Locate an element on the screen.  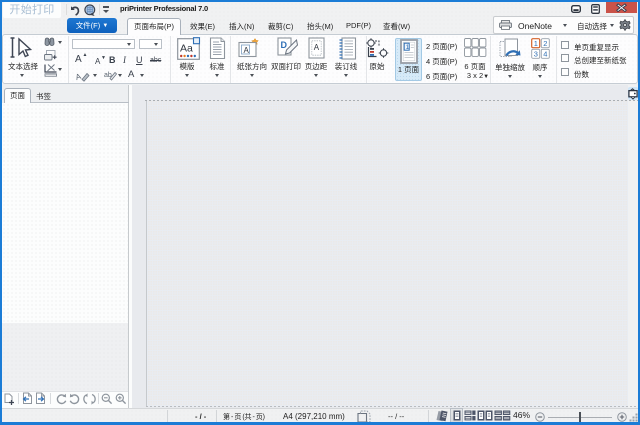
svg-text: 3 is located at coordinates (536, 53).